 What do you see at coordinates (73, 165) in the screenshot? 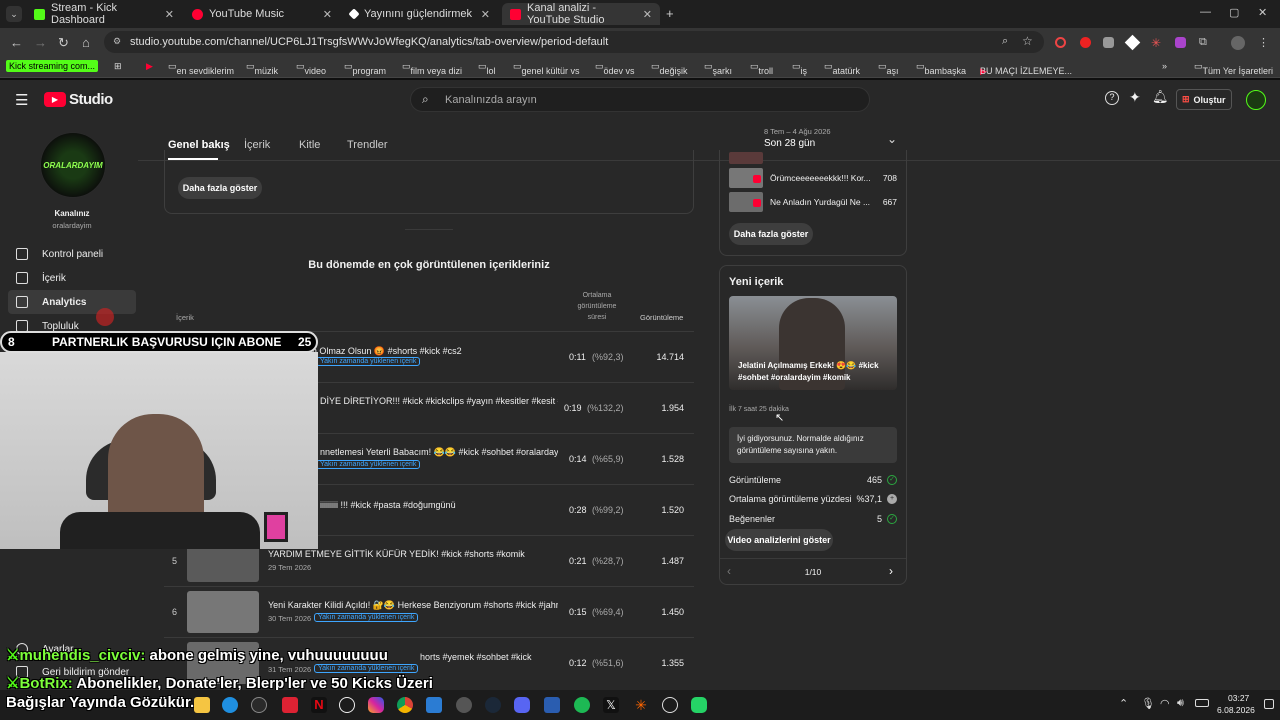
I see `channel-avatar: ORALARDAYIM` at bounding box center [73, 165].